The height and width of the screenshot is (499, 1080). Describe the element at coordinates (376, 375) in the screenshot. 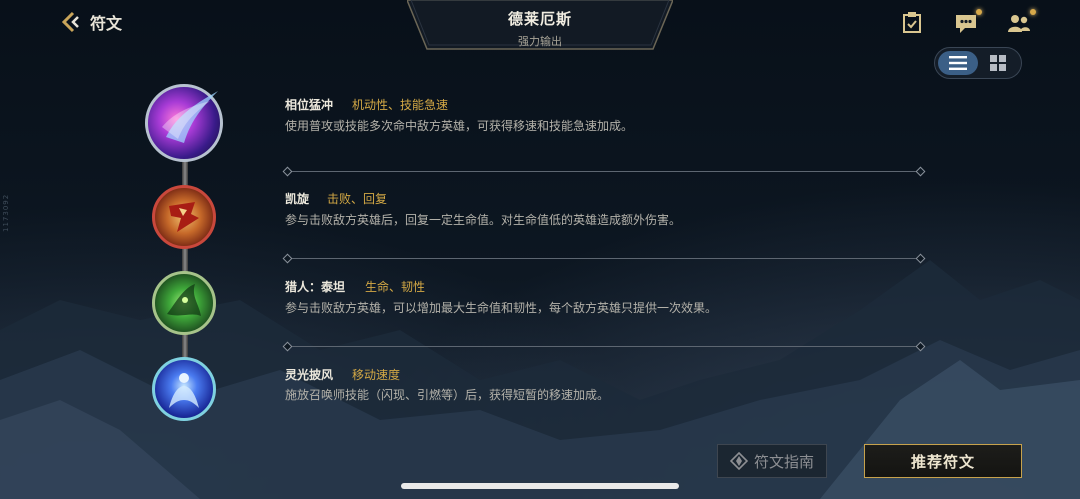

I see `rune-tags: 移动速度` at that location.